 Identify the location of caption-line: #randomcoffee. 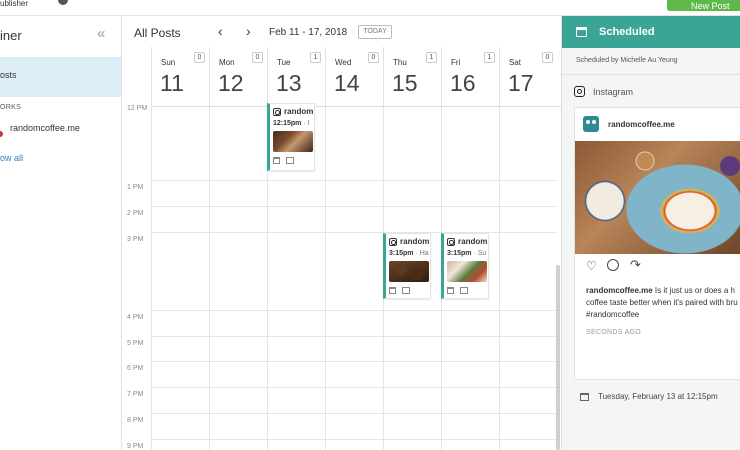
(613, 314).